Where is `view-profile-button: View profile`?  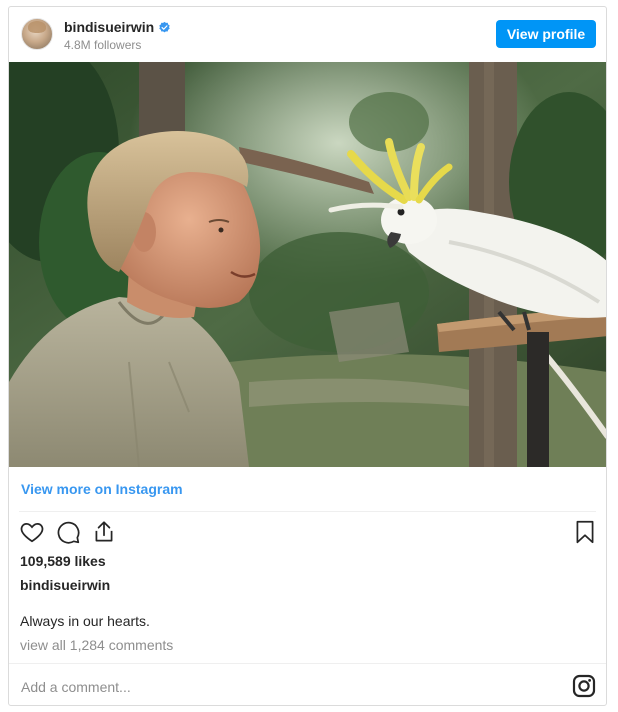 view-profile-button: View profile is located at coordinates (546, 34).